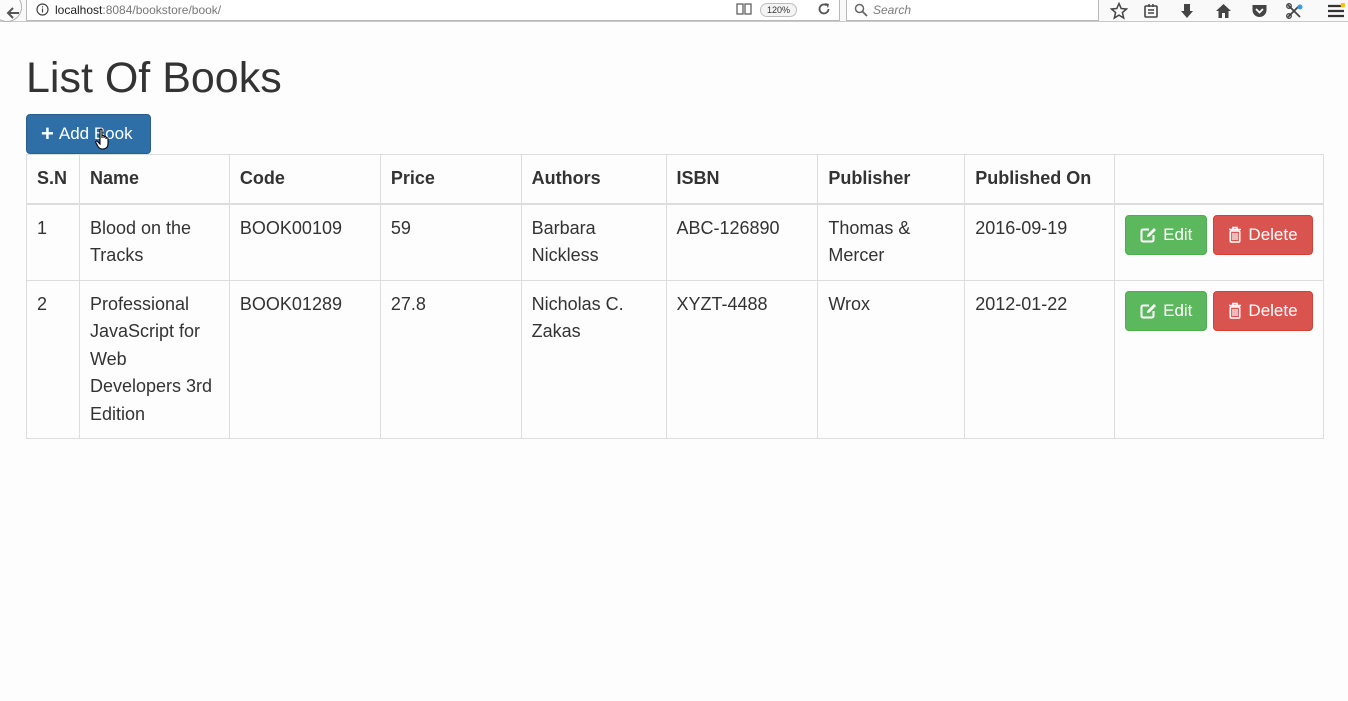 The width and height of the screenshot is (1348, 701). Describe the element at coordinates (450, 242) in the screenshot. I see `cell-price: 59` at that location.